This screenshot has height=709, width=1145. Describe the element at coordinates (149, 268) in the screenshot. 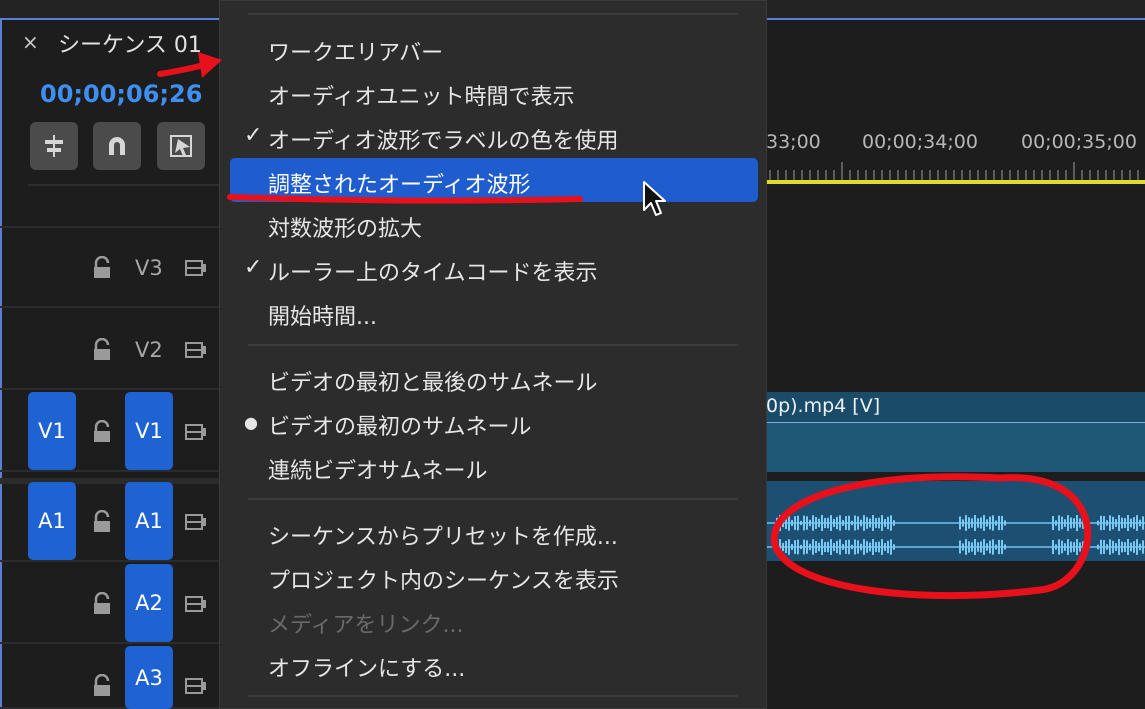

I see `track-label-v3: V3` at that location.